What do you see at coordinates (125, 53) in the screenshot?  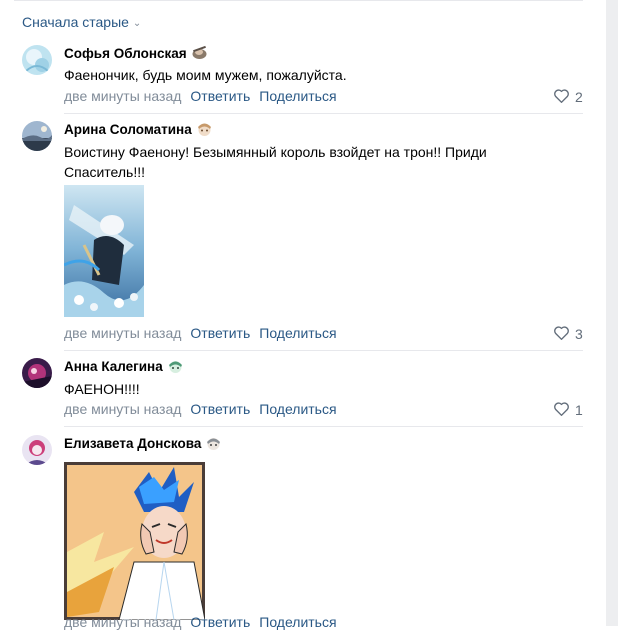 I see `author-name: Софья Облонская` at bounding box center [125, 53].